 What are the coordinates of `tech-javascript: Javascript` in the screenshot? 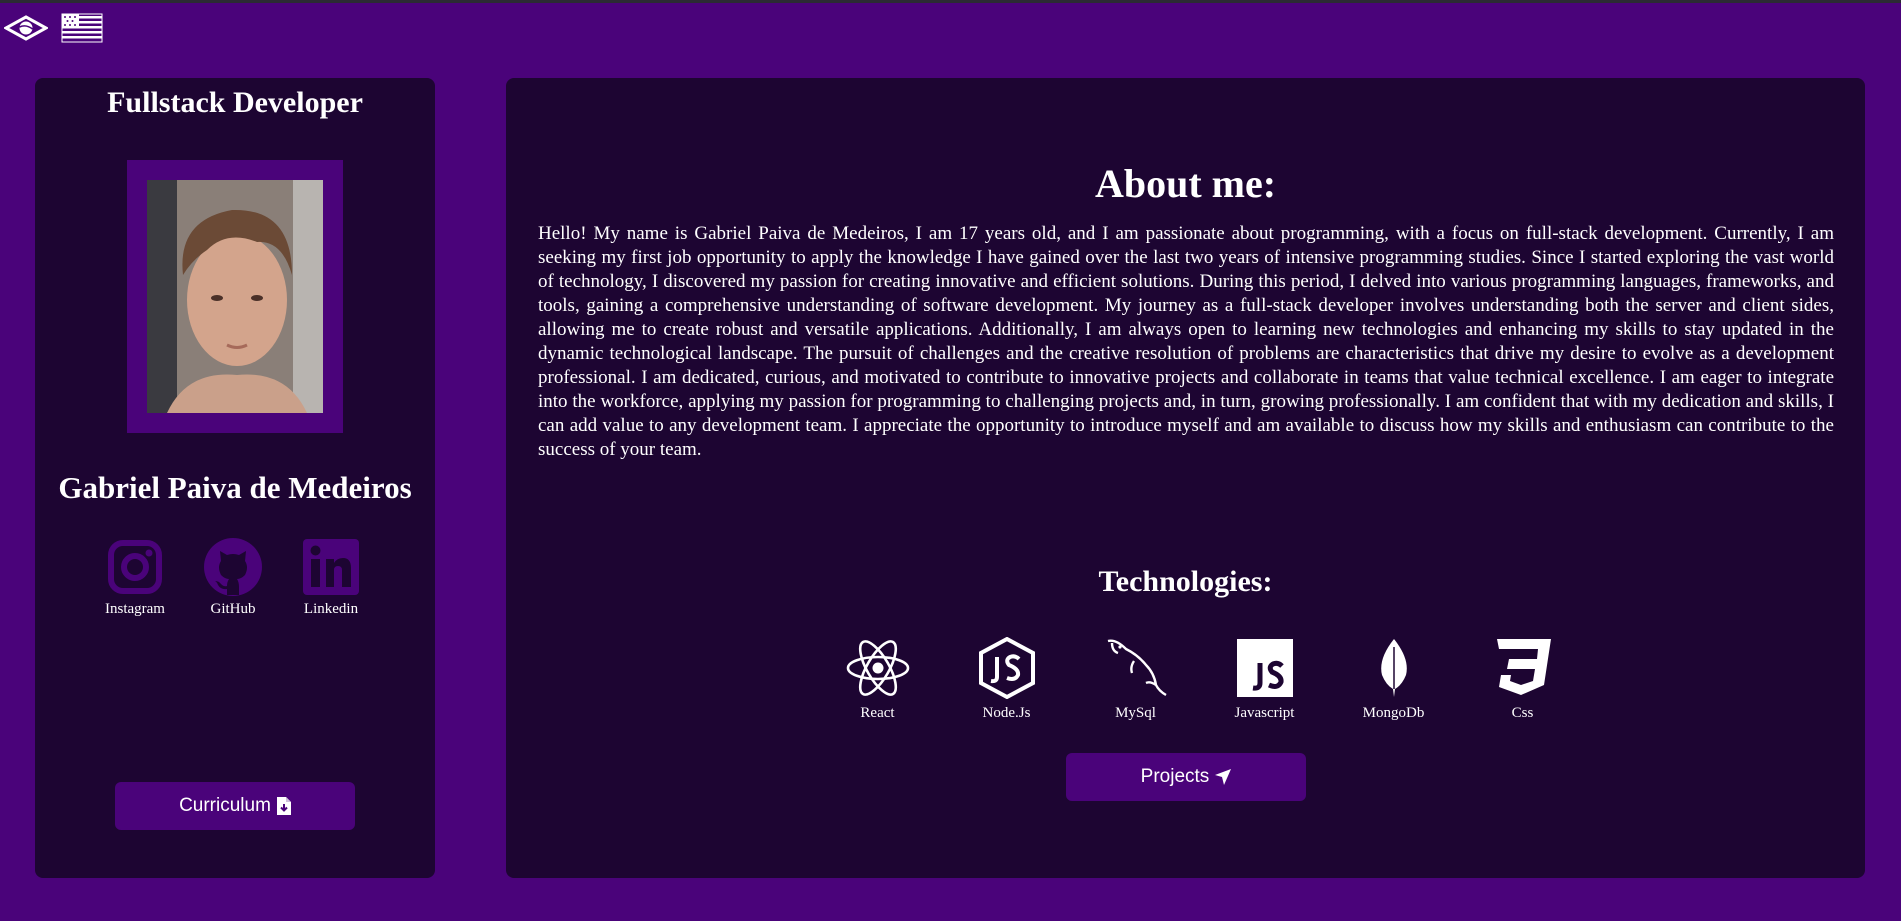 It's located at (1264, 679).